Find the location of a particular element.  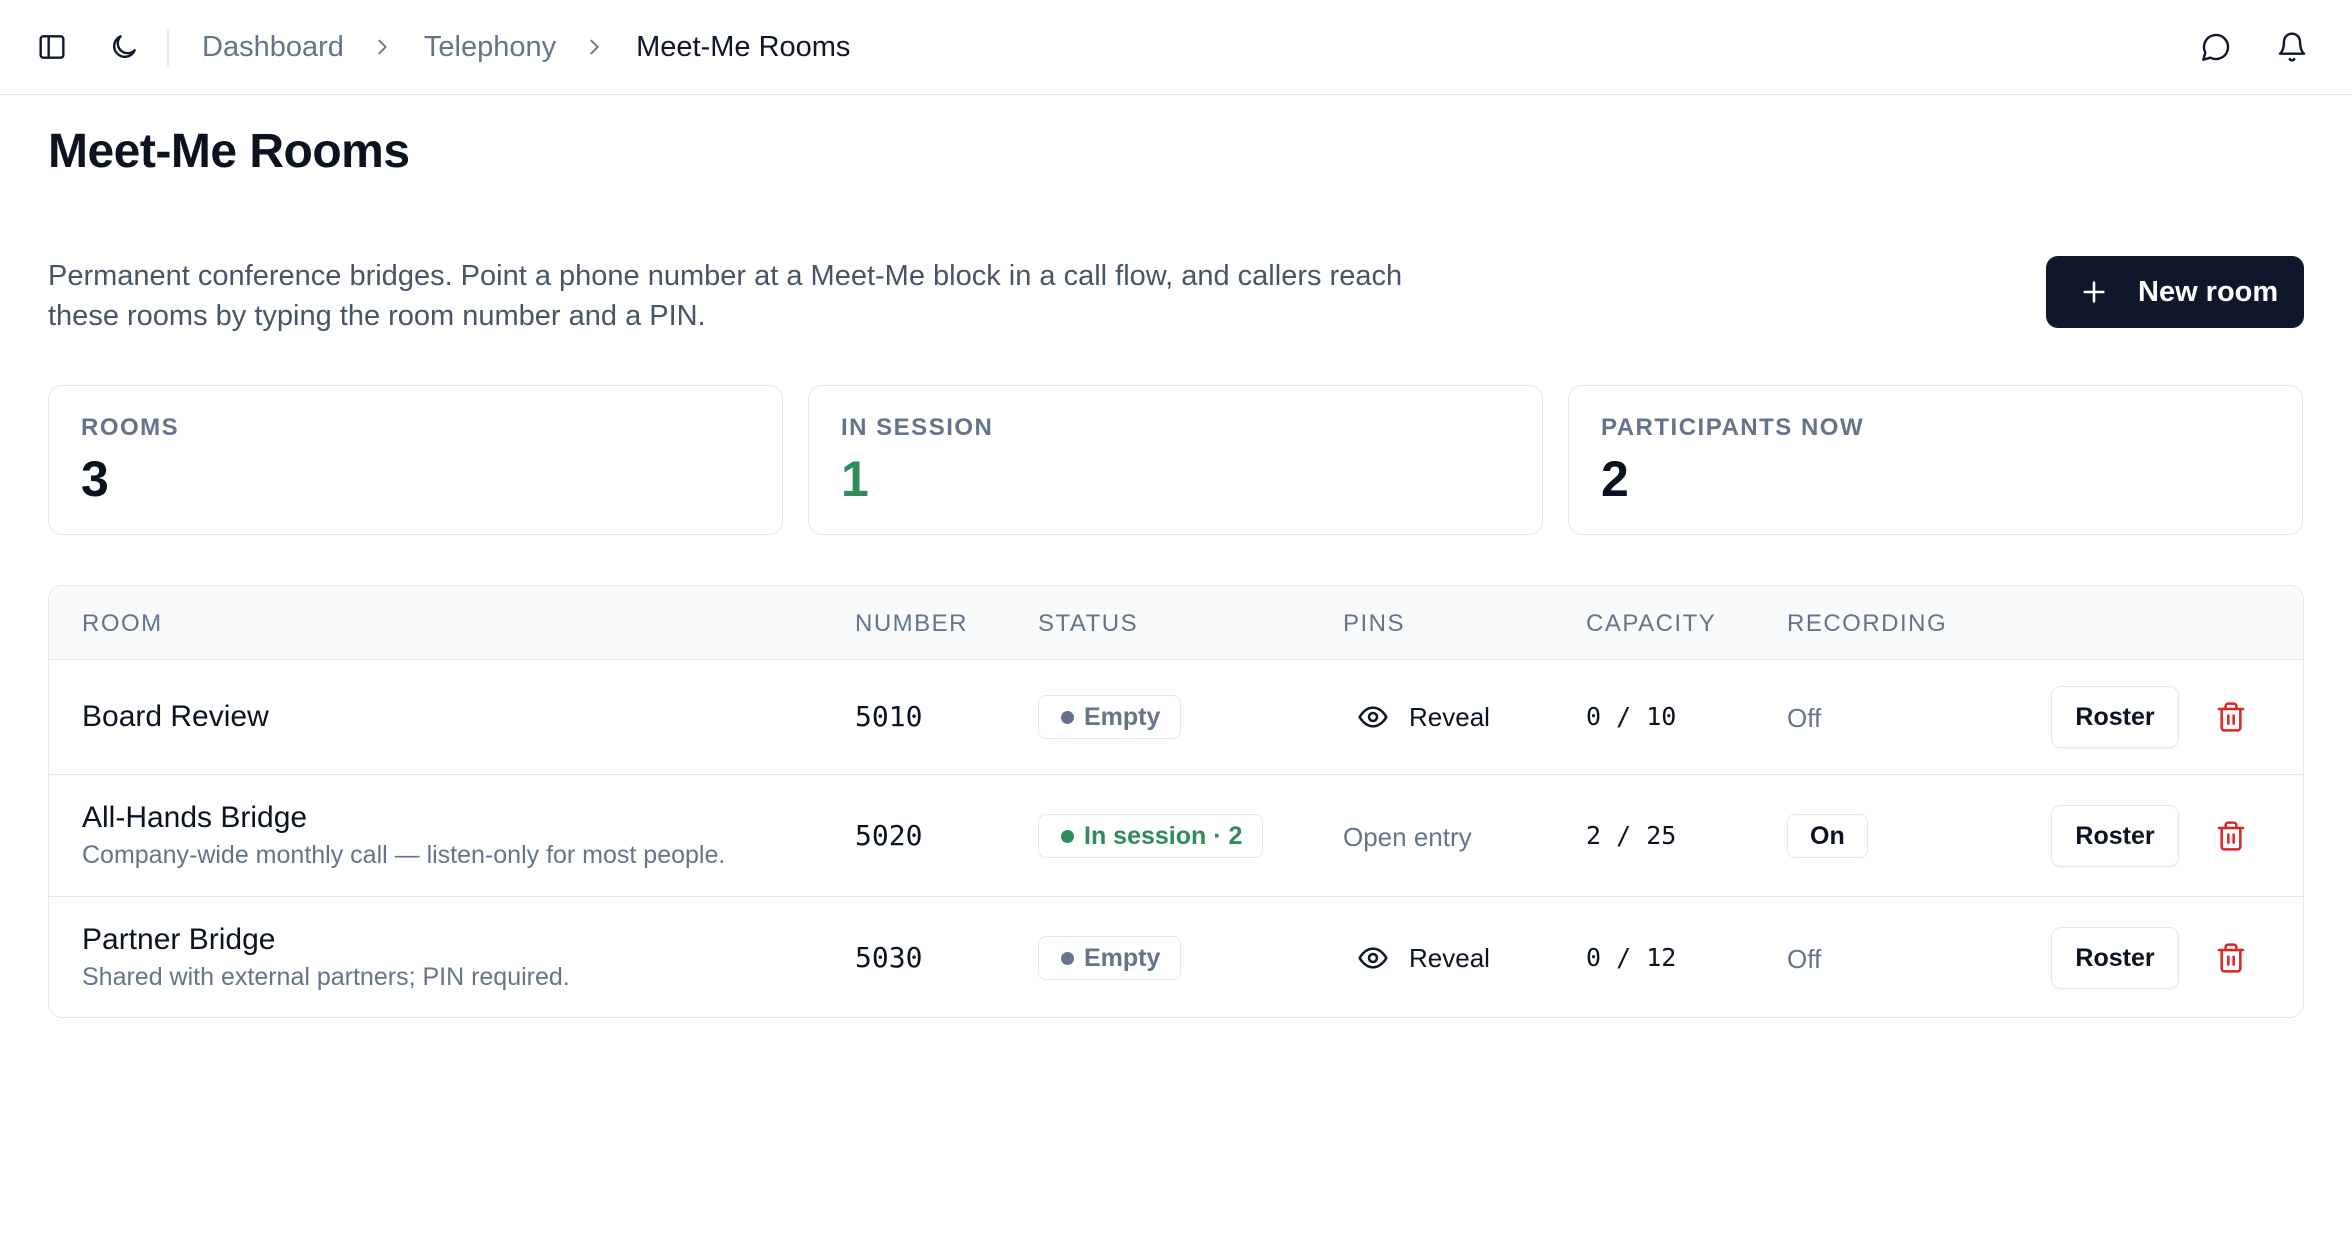

room-name: Partner Bridge is located at coordinates (179, 939).